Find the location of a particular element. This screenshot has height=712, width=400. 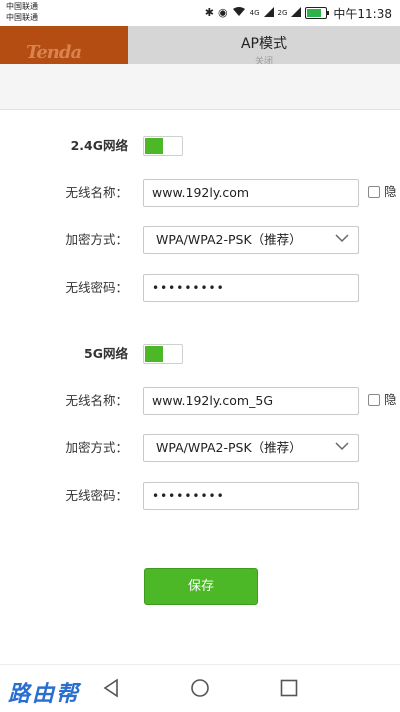

wifi5-ssid-input: www.192ly.com_5G is located at coordinates (251, 401).